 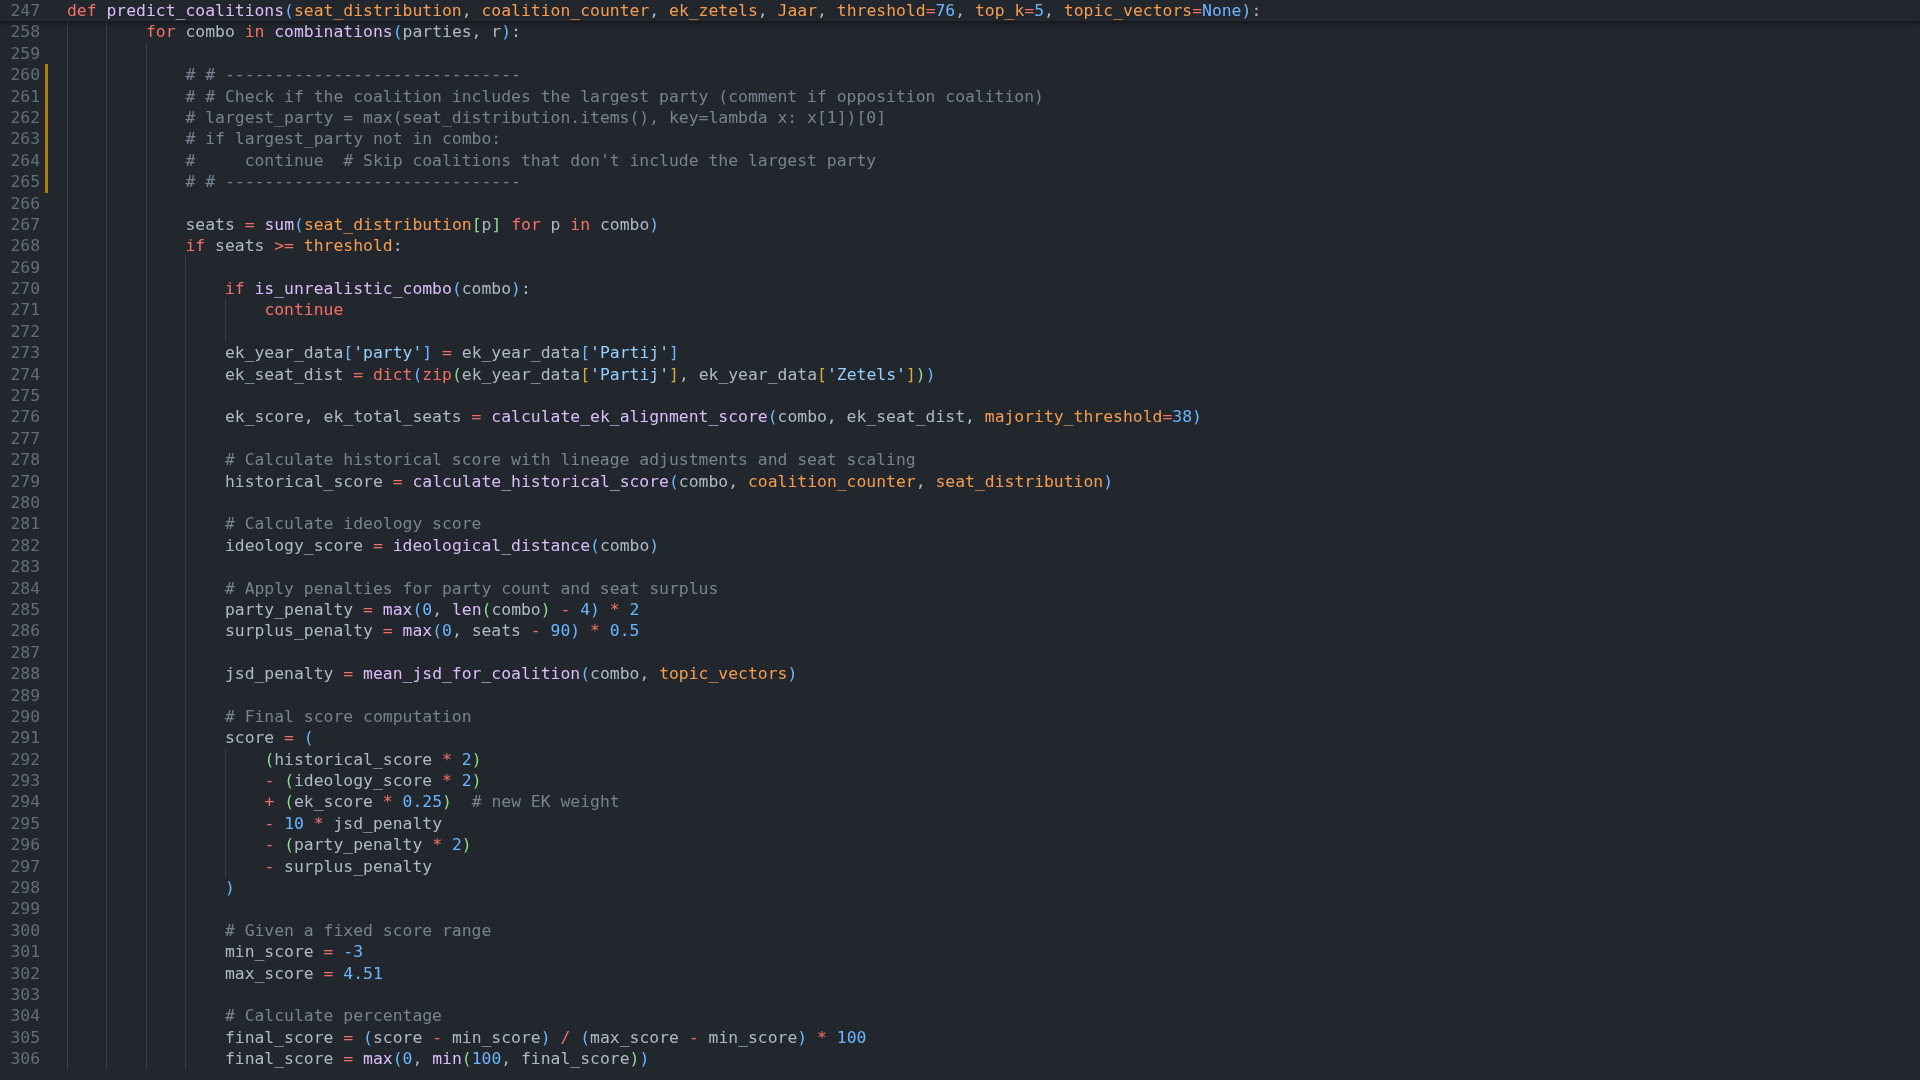 I want to click on line-number: 303, so click(x=24, y=994).